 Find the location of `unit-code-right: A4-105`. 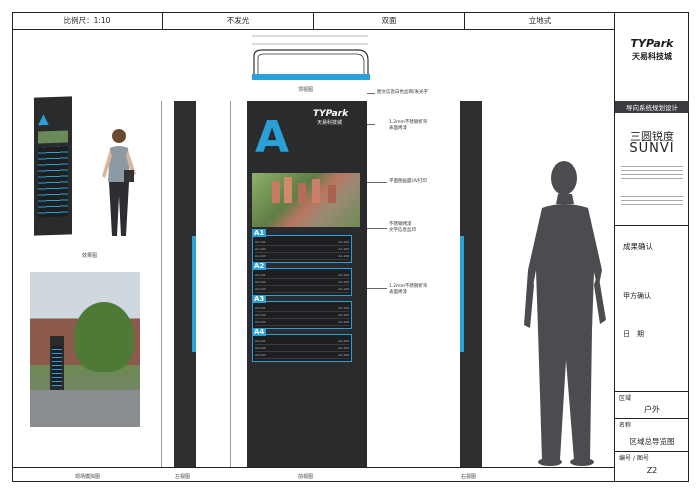

unit-code-right: A4-105 is located at coordinates (343, 348).